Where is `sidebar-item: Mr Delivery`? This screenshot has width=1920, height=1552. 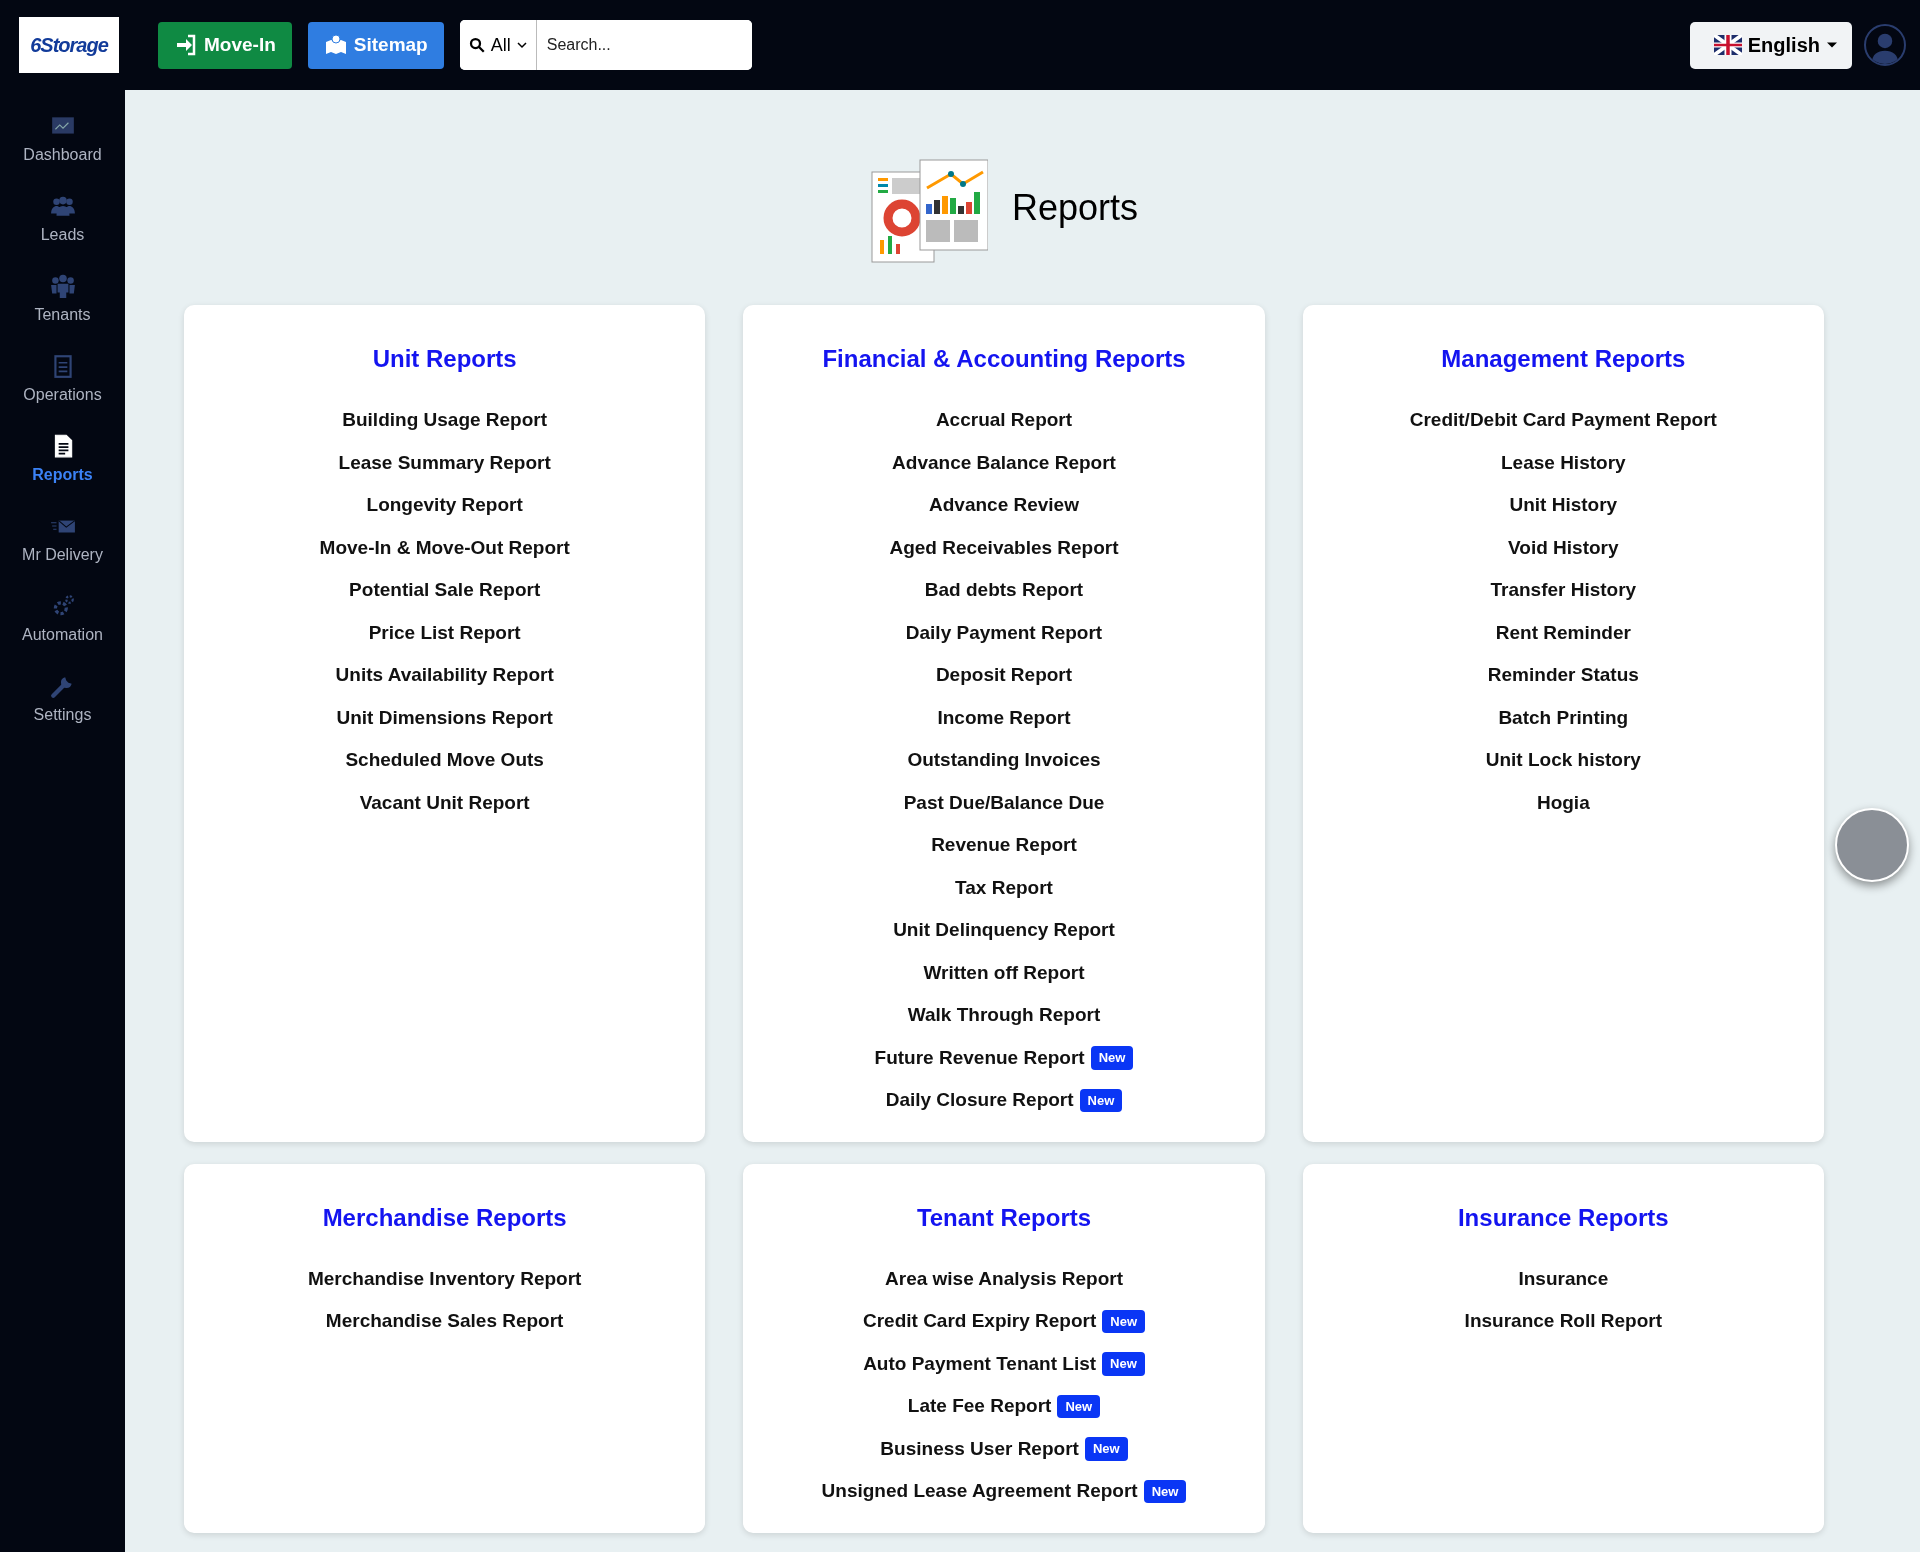
sidebar-item: Mr Delivery is located at coordinates (62, 552).